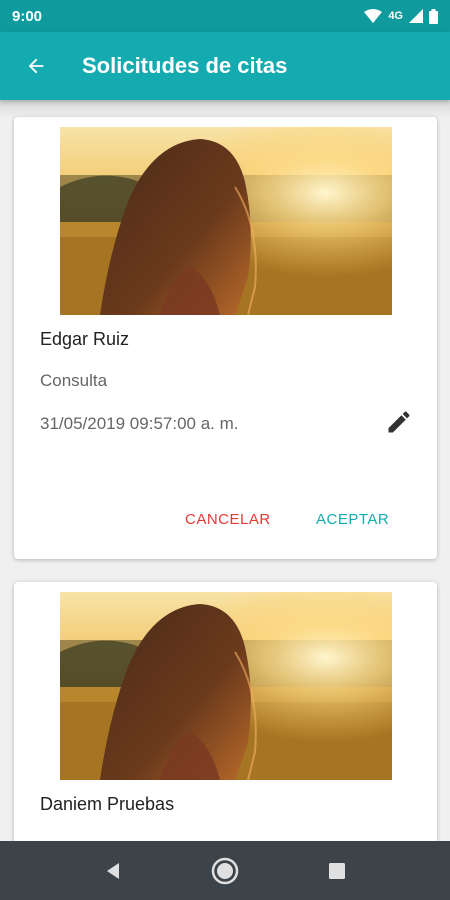 The height and width of the screenshot is (900, 450). I want to click on network-label: 4G, so click(395, 16).